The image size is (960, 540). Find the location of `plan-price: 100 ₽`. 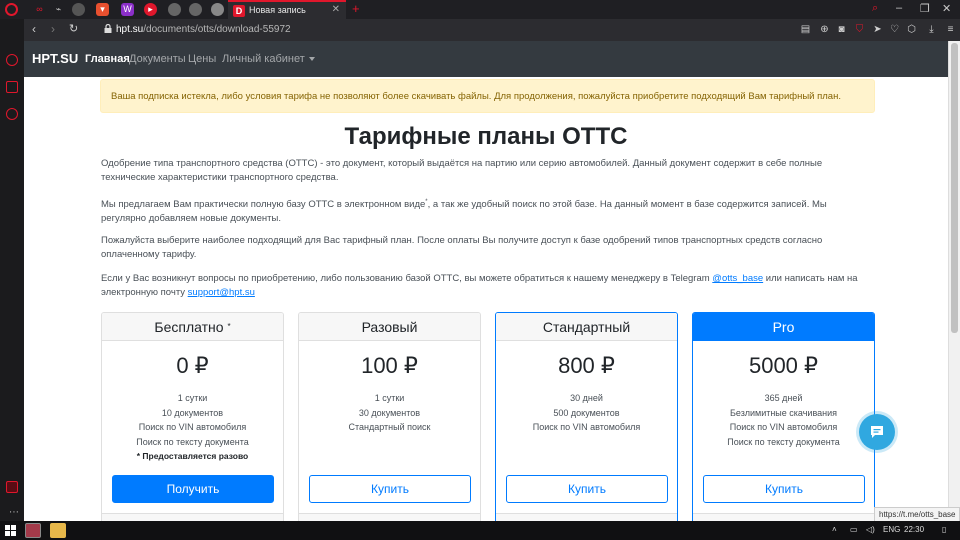

plan-price: 100 ₽ is located at coordinates (389, 365).